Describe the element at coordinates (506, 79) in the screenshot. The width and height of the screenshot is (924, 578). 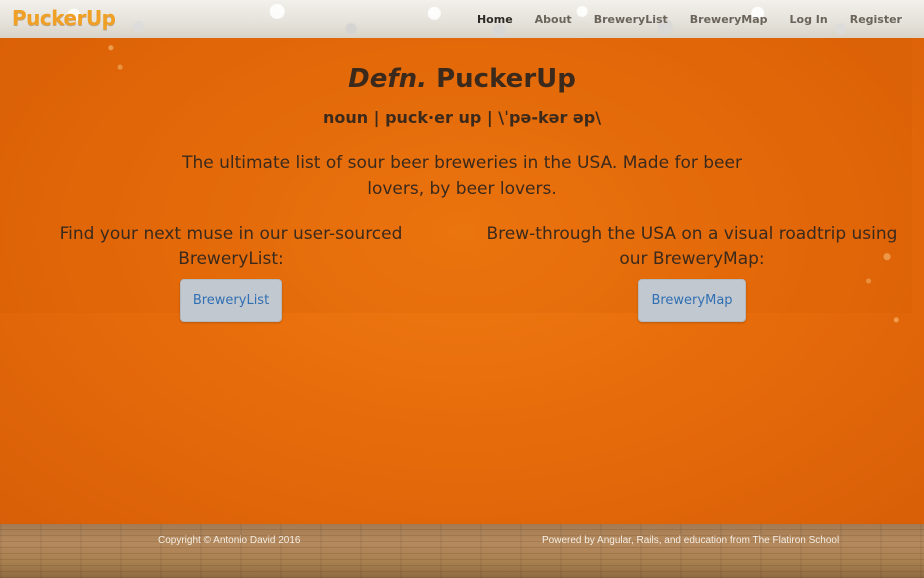
I see `title-name: PuckerUp` at that location.